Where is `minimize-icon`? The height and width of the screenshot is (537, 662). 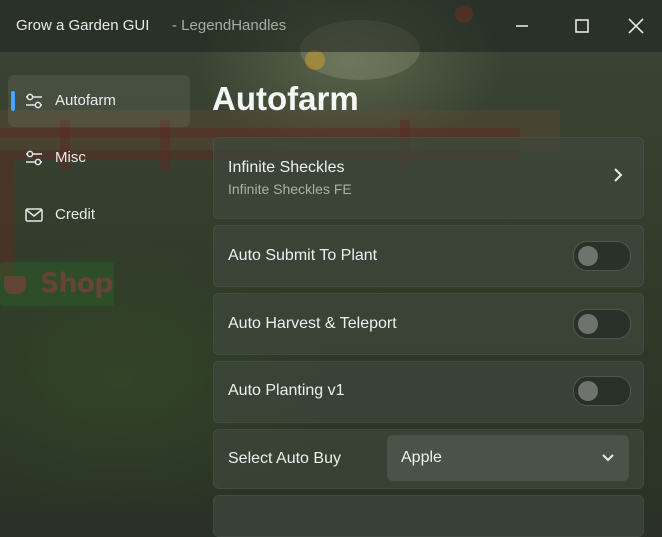 minimize-icon is located at coordinates (522, 26).